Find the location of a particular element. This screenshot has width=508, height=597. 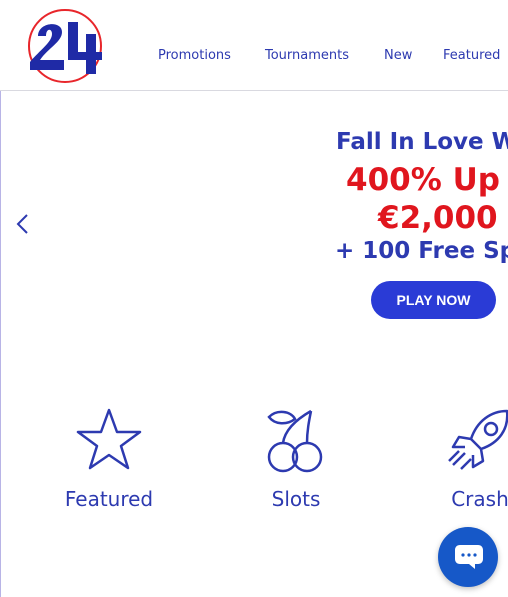

category-slots: Slots is located at coordinates (296, 458).